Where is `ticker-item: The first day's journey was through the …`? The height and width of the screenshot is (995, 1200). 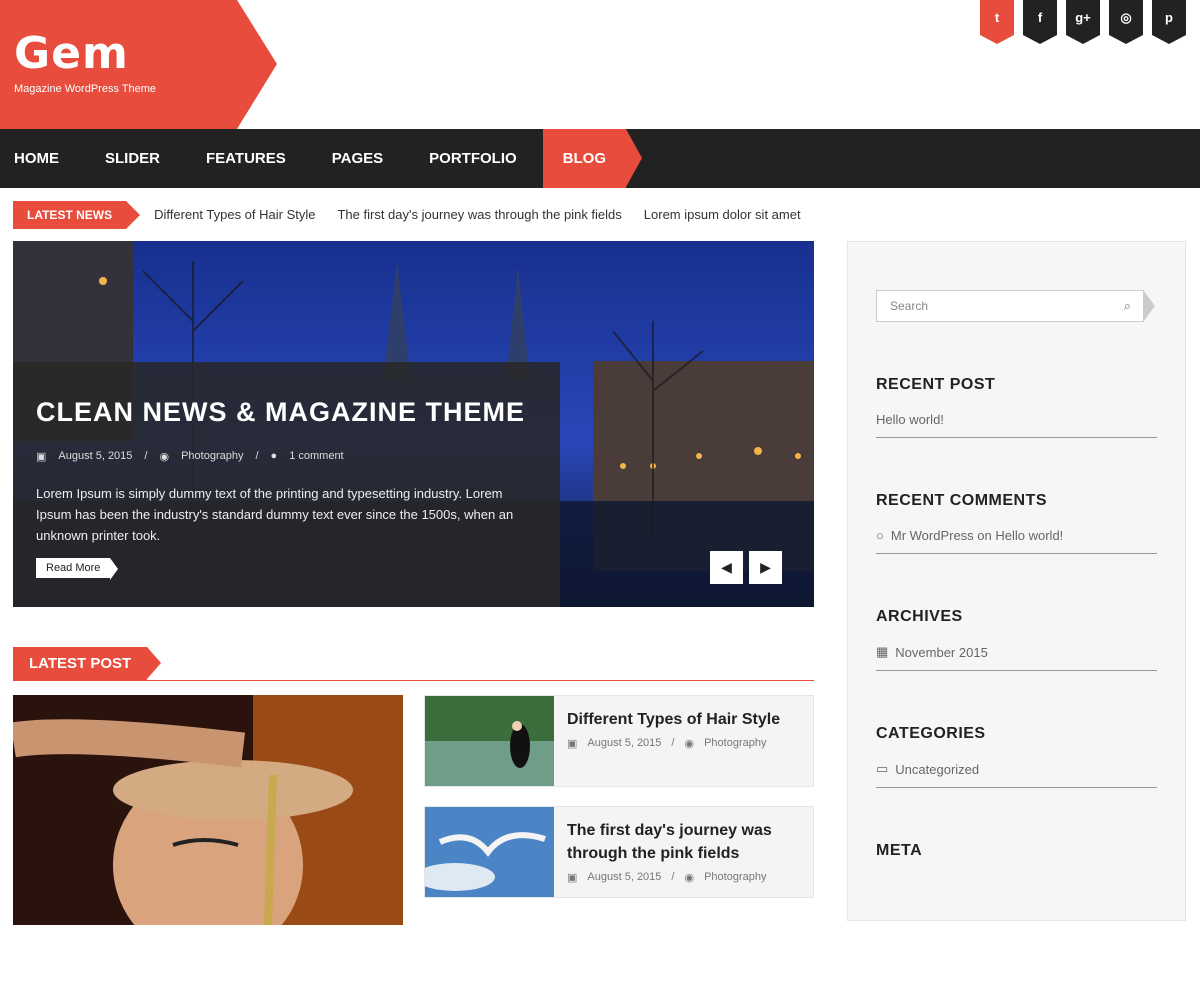 ticker-item: The first day's journey was through the … is located at coordinates (479, 214).